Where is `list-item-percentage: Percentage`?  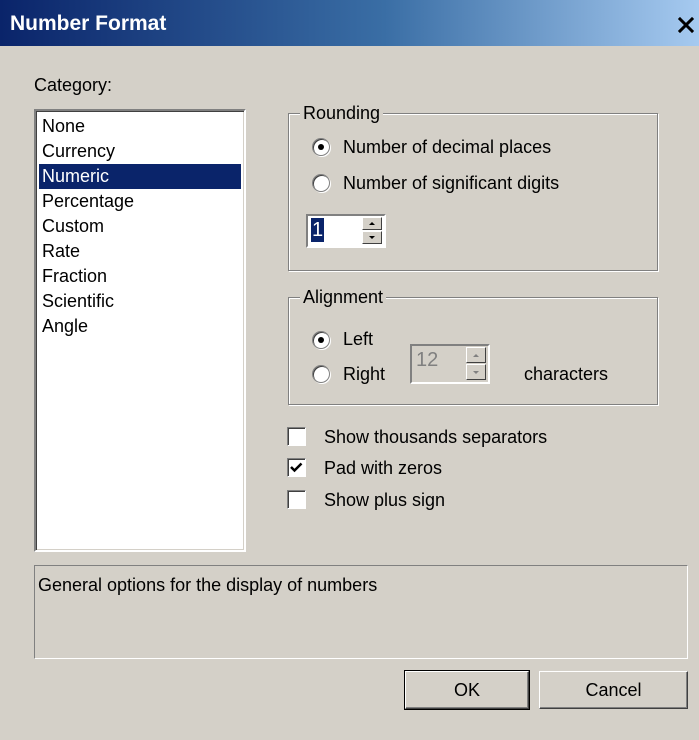
list-item-percentage: Percentage is located at coordinates (140, 201).